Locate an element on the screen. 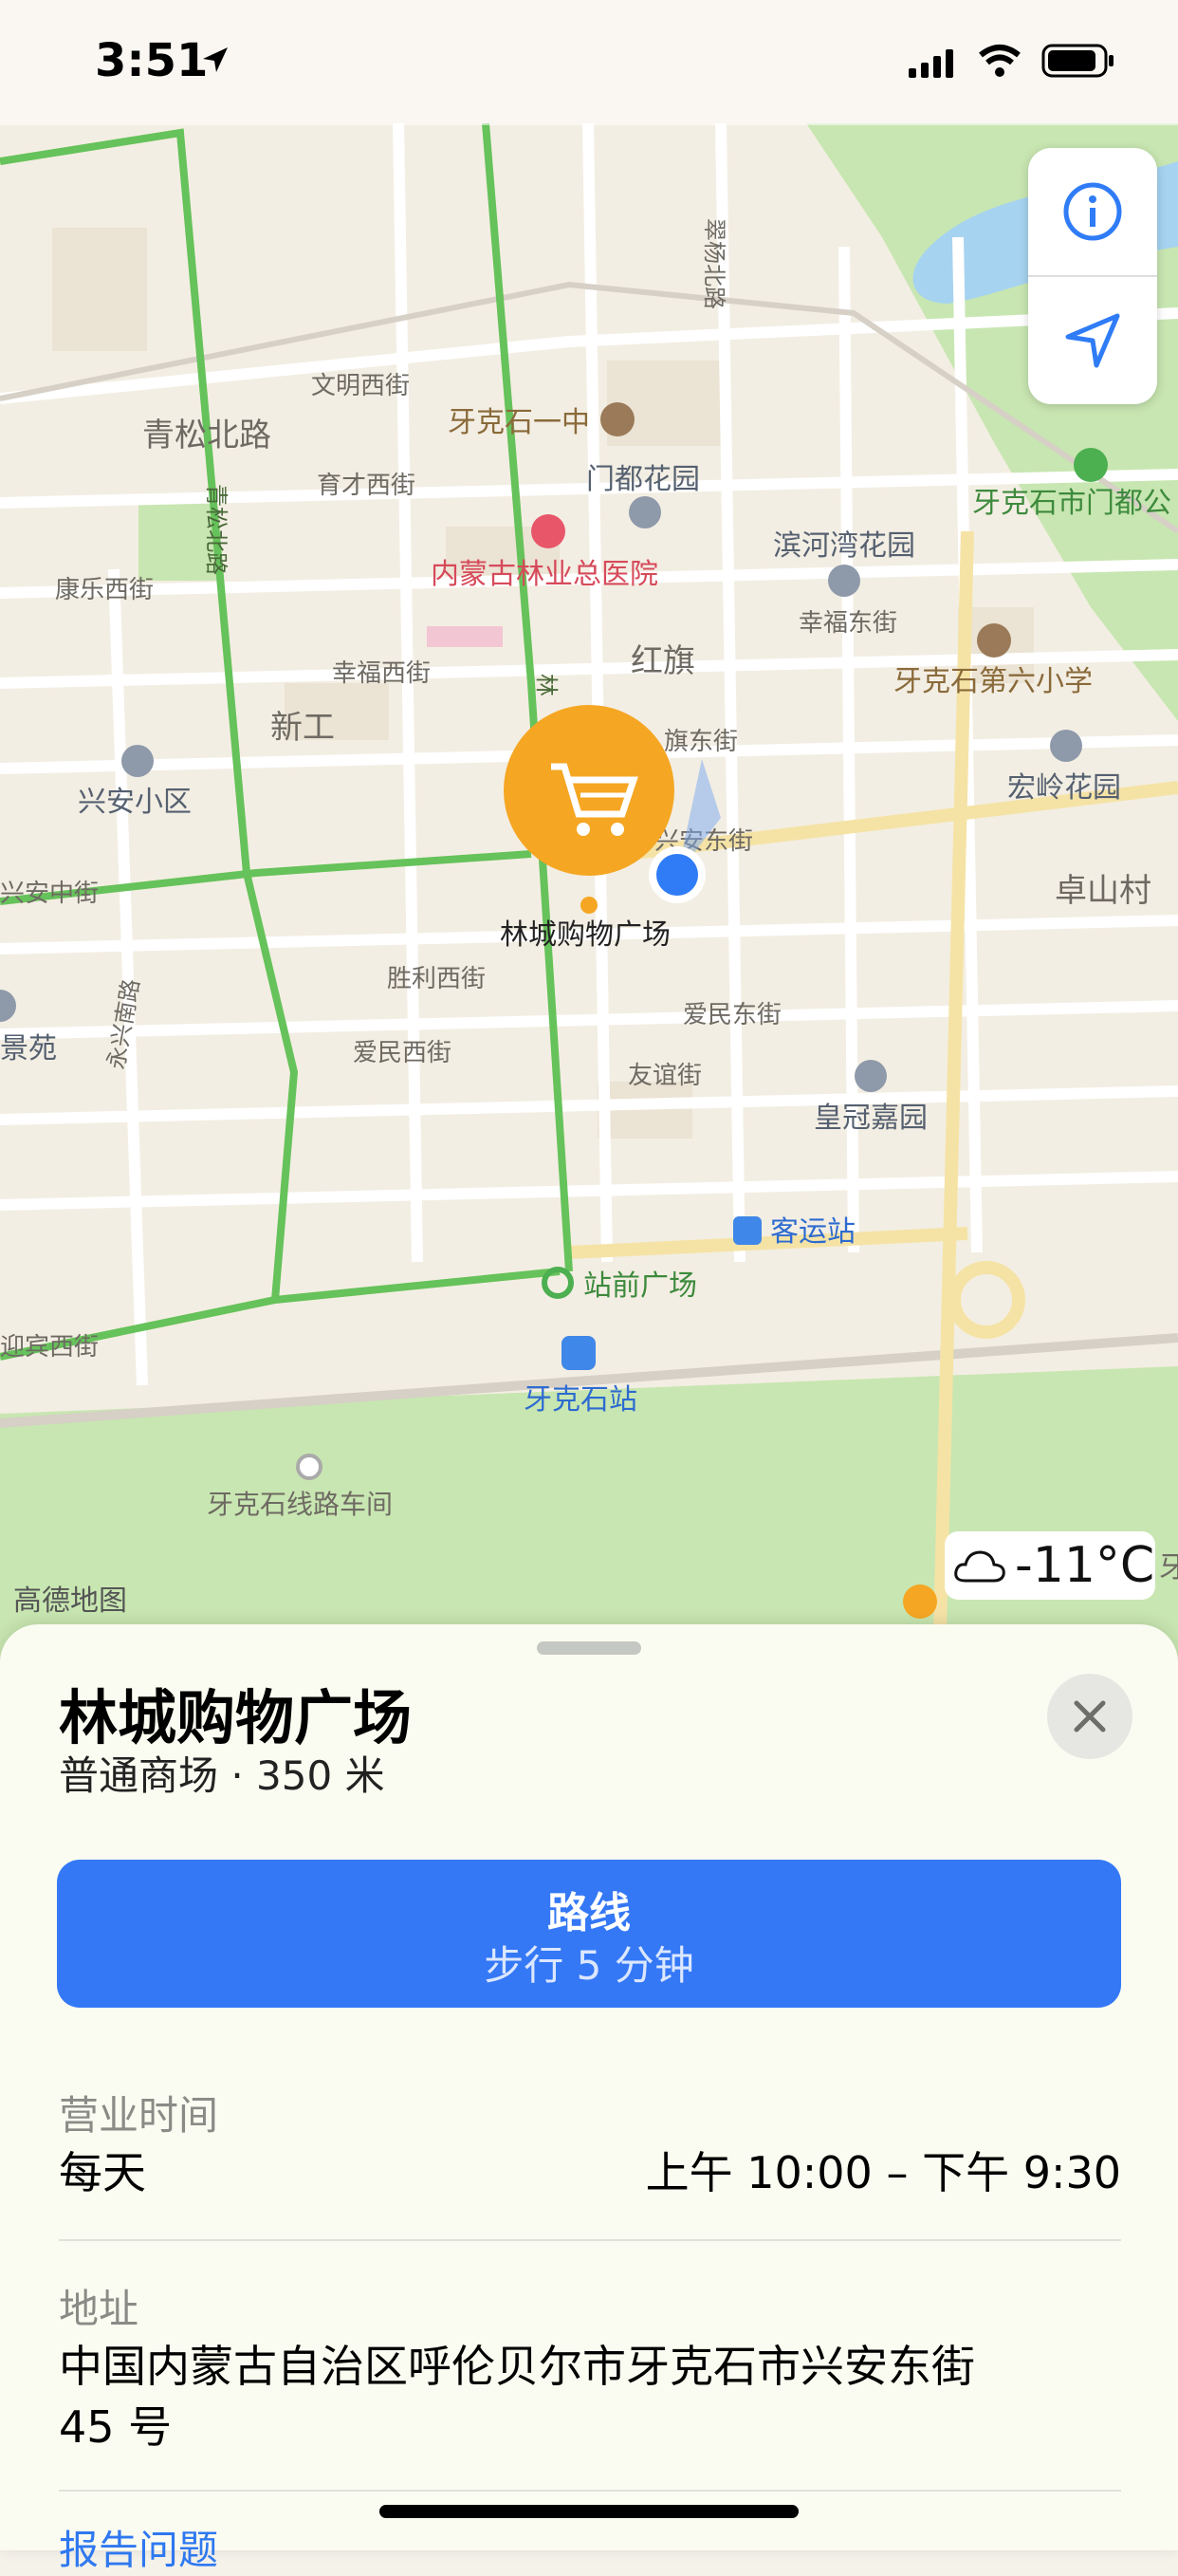 The height and width of the screenshot is (2576, 1178). map-label-road: 爱民西街 is located at coordinates (402, 1053).